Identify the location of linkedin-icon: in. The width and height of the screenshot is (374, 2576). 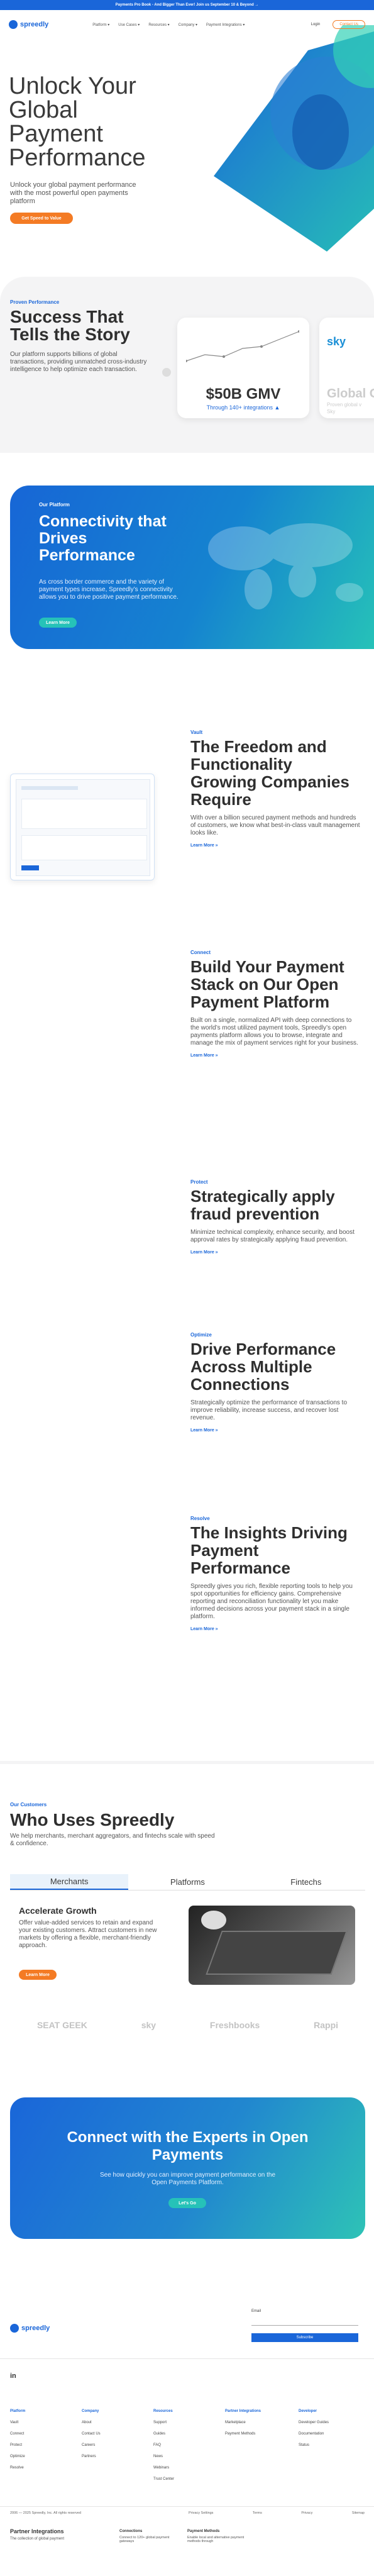
(13, 2376).